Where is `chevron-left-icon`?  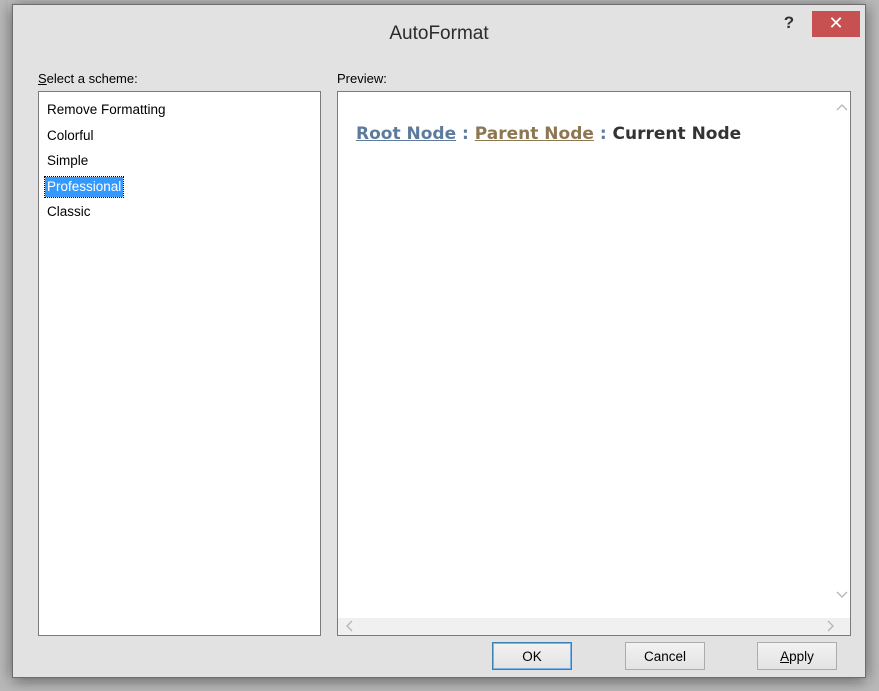
chevron-left-icon is located at coordinates (349, 627).